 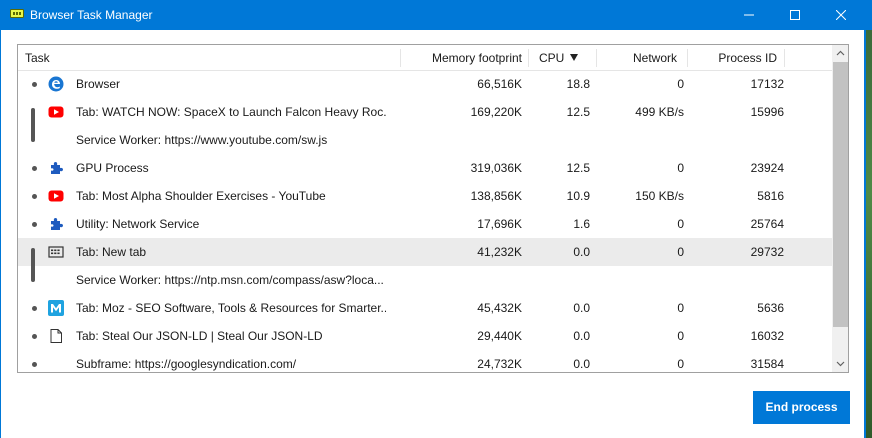 I want to click on scrollbar-thumb, so click(x=840, y=194).